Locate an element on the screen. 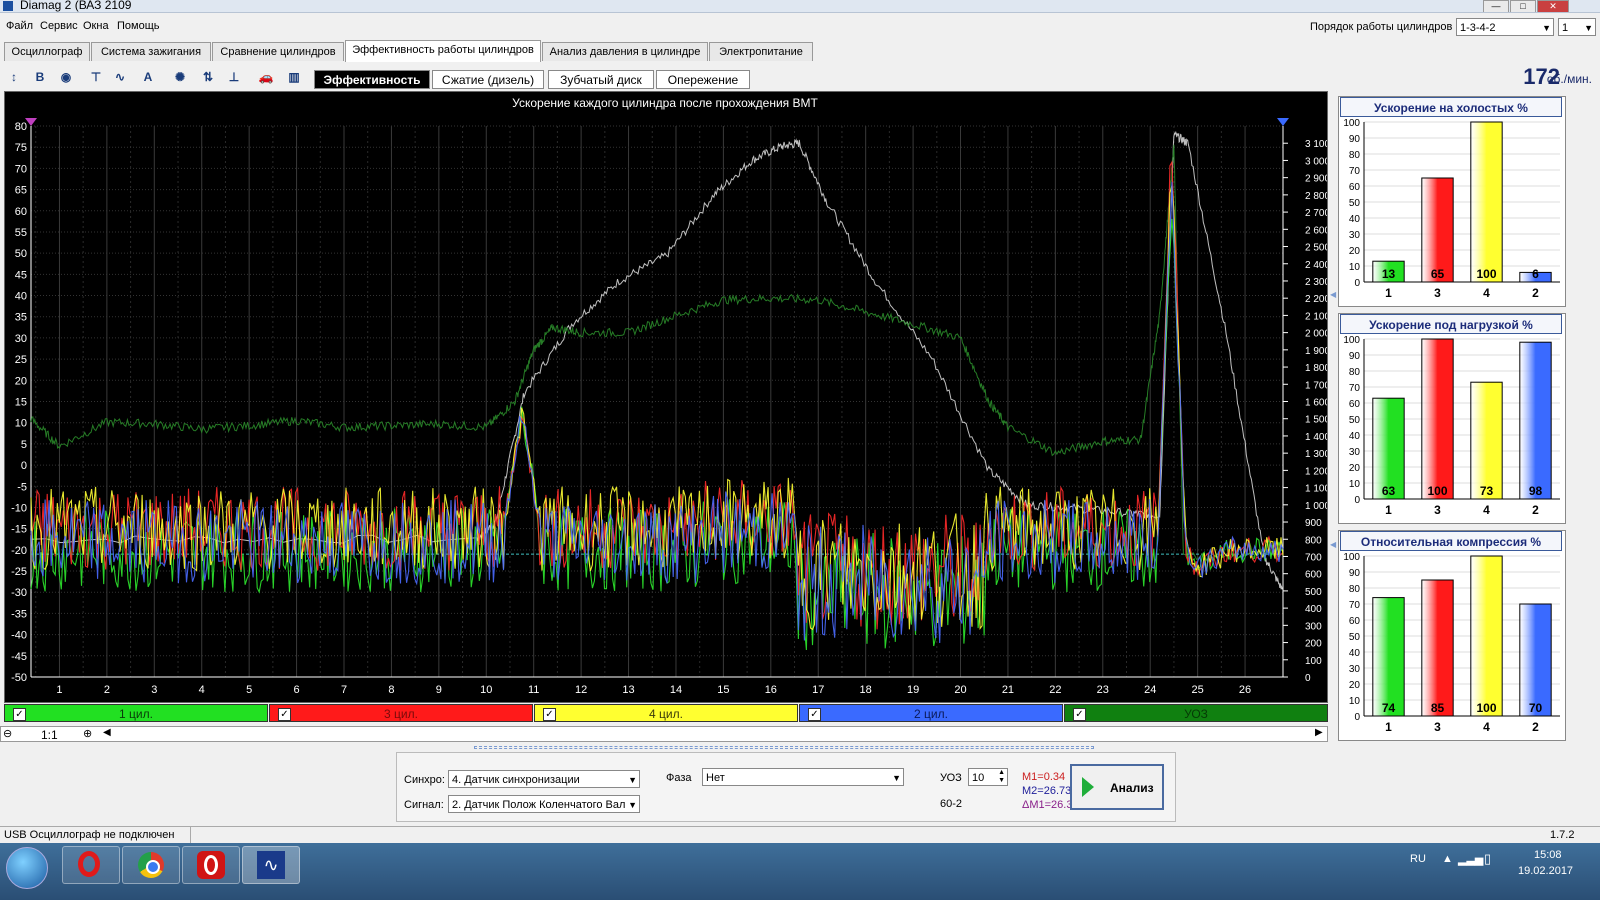  bar-y-tick-label: 90 is located at coordinates (1355, 356).